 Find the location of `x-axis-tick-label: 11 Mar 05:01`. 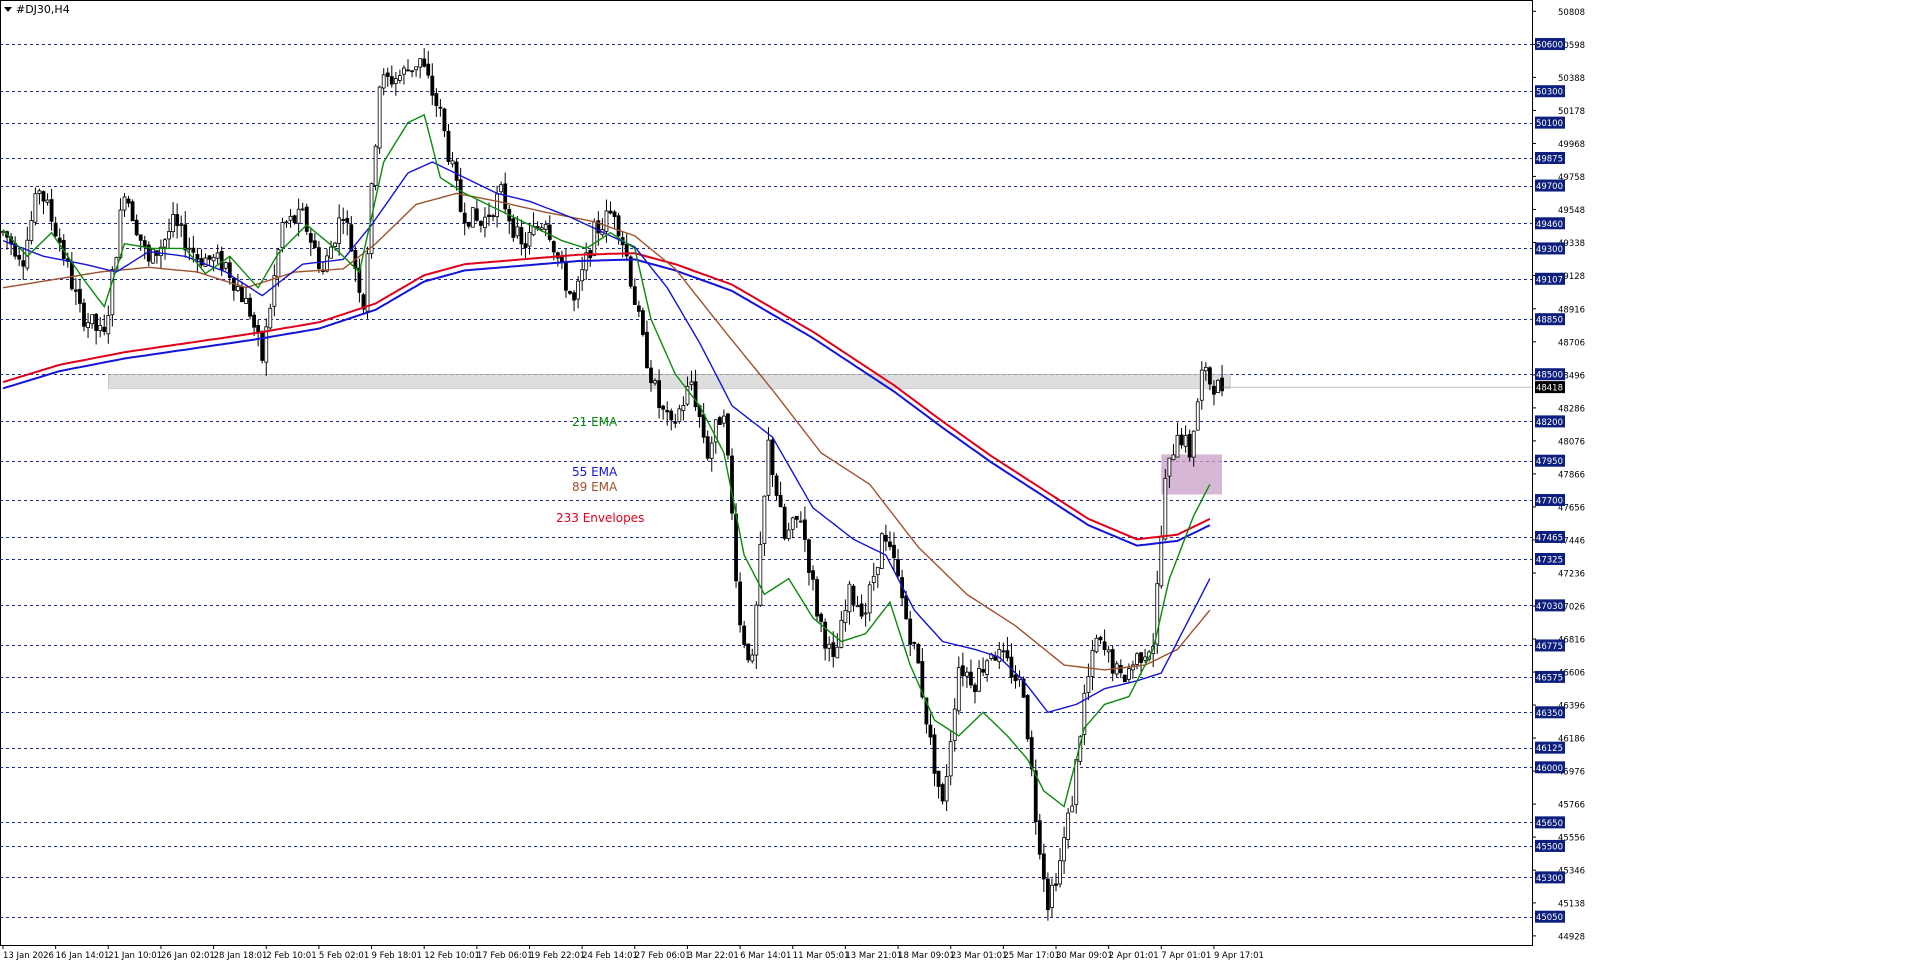

x-axis-tick-label: 11 Mar 05:01 is located at coordinates (821, 956).